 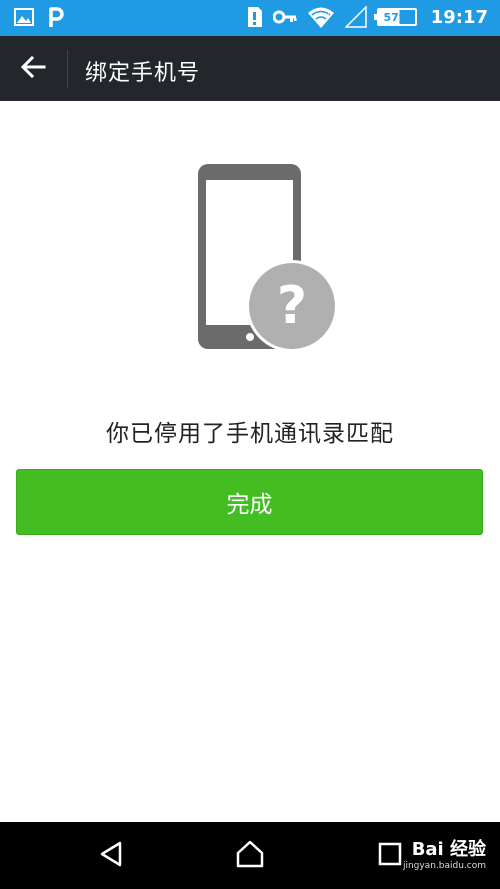 I want to click on back-triangle-icon, so click(x=111, y=856).